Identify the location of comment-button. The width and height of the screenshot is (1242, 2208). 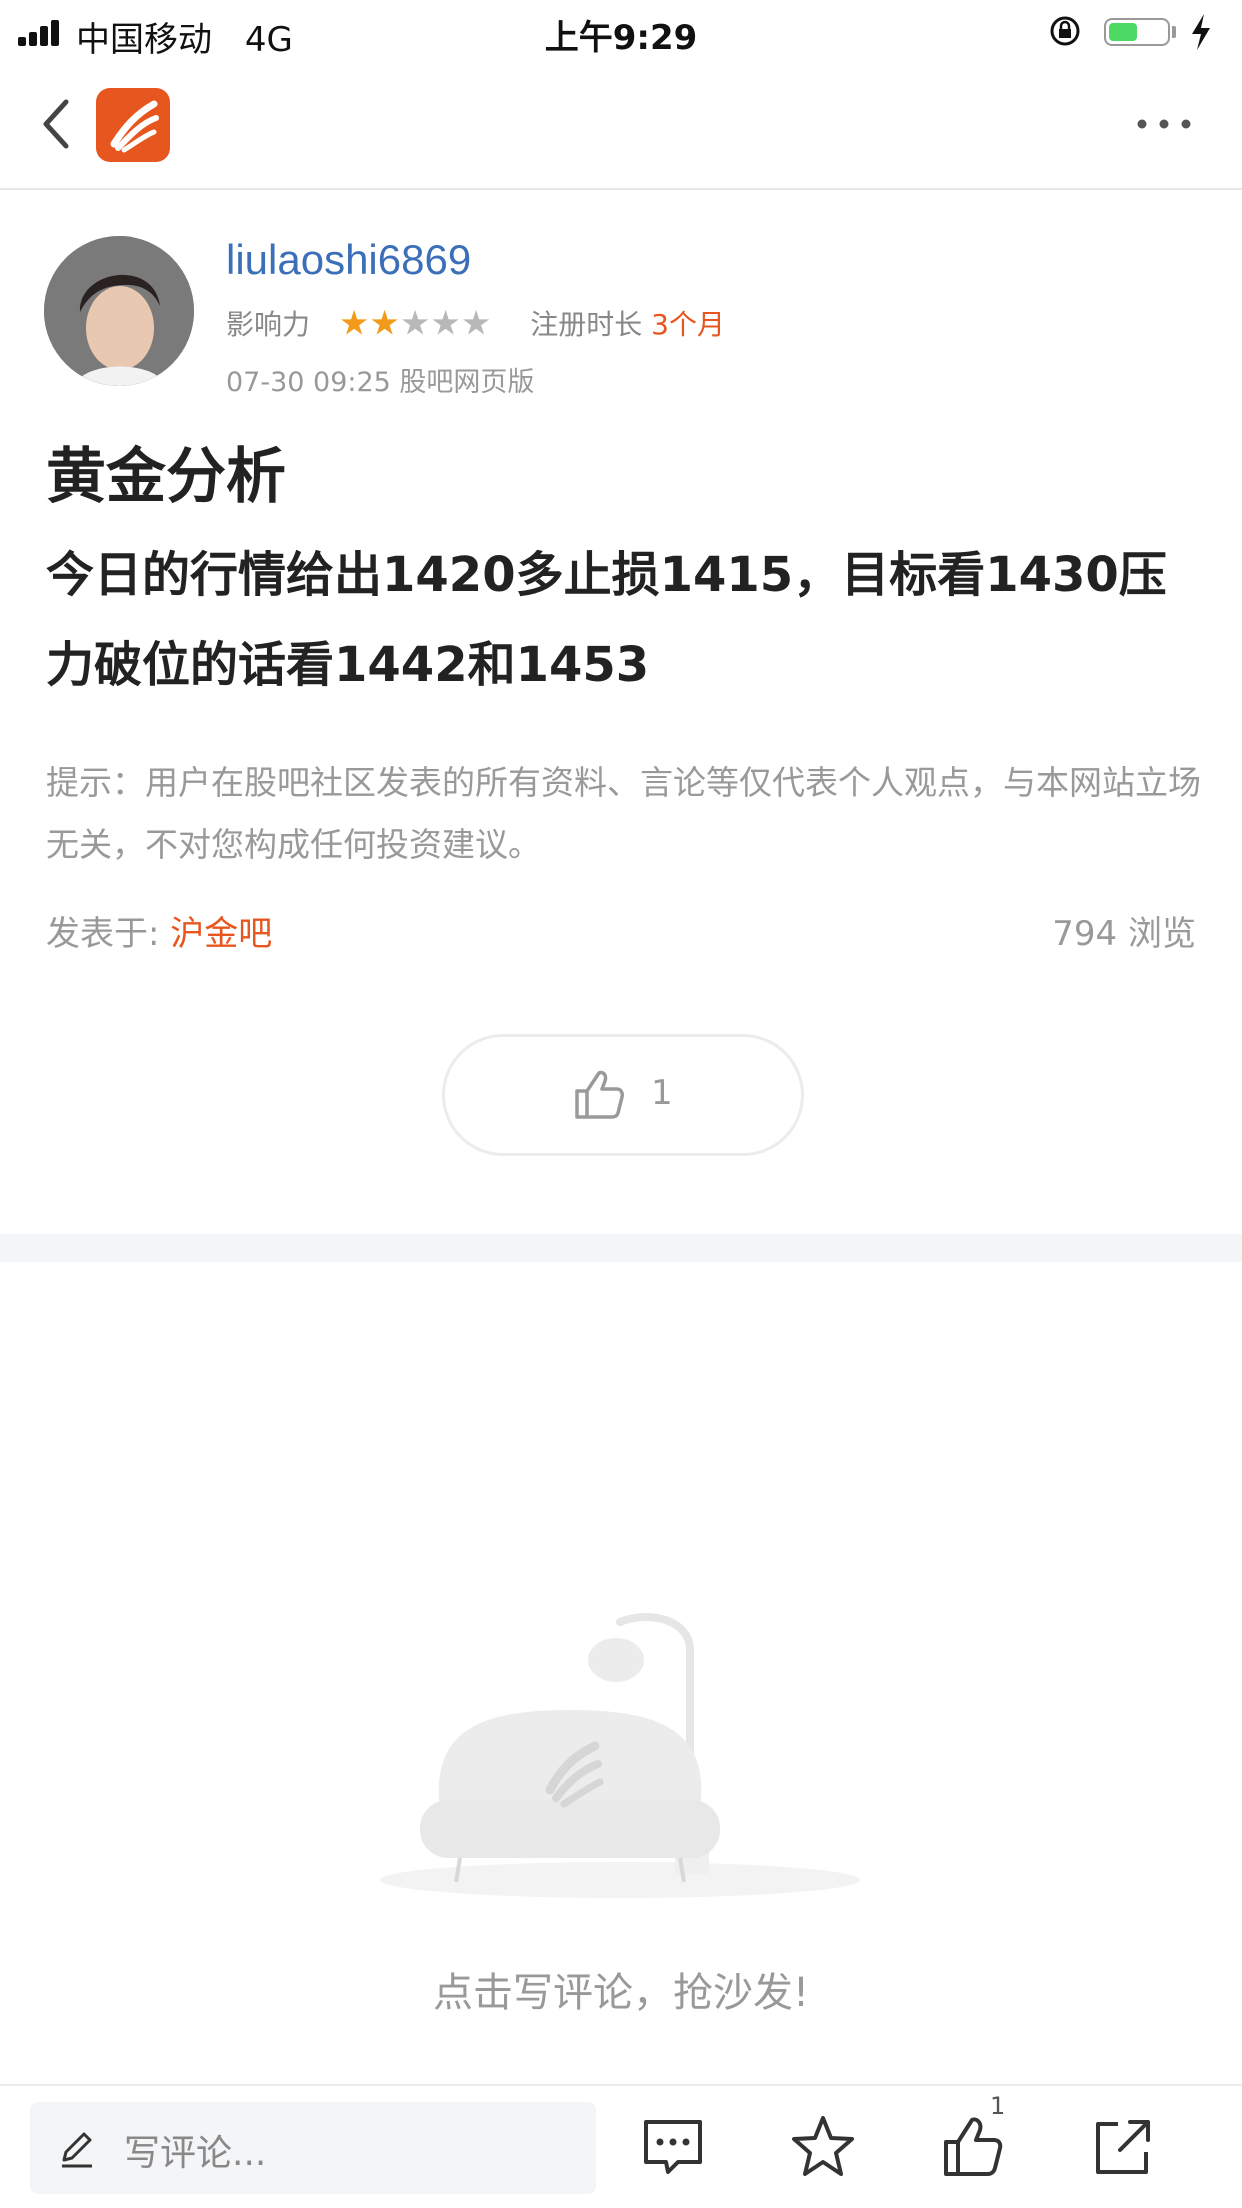
(673, 2147).